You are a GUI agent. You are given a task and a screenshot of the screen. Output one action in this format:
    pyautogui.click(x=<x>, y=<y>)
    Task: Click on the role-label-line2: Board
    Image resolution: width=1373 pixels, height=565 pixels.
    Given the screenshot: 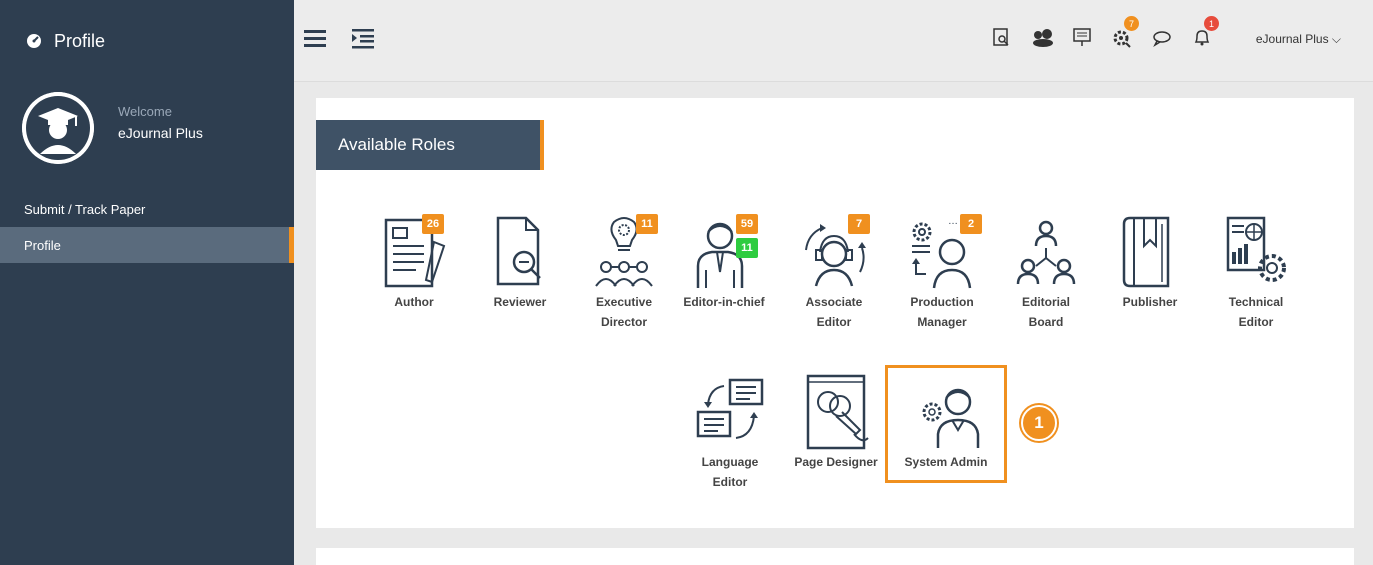 What is the action you would take?
    pyautogui.click(x=1046, y=322)
    